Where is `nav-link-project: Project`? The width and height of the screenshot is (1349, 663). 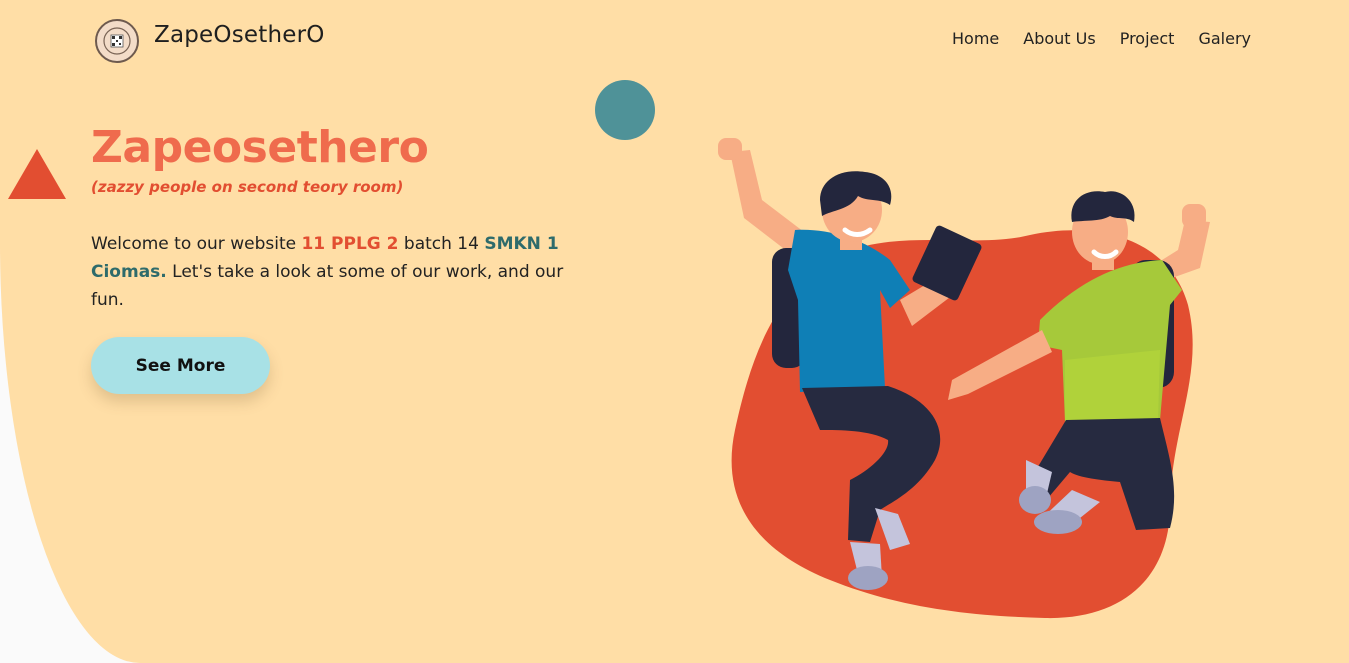
nav-link-project: Project is located at coordinates (1147, 38).